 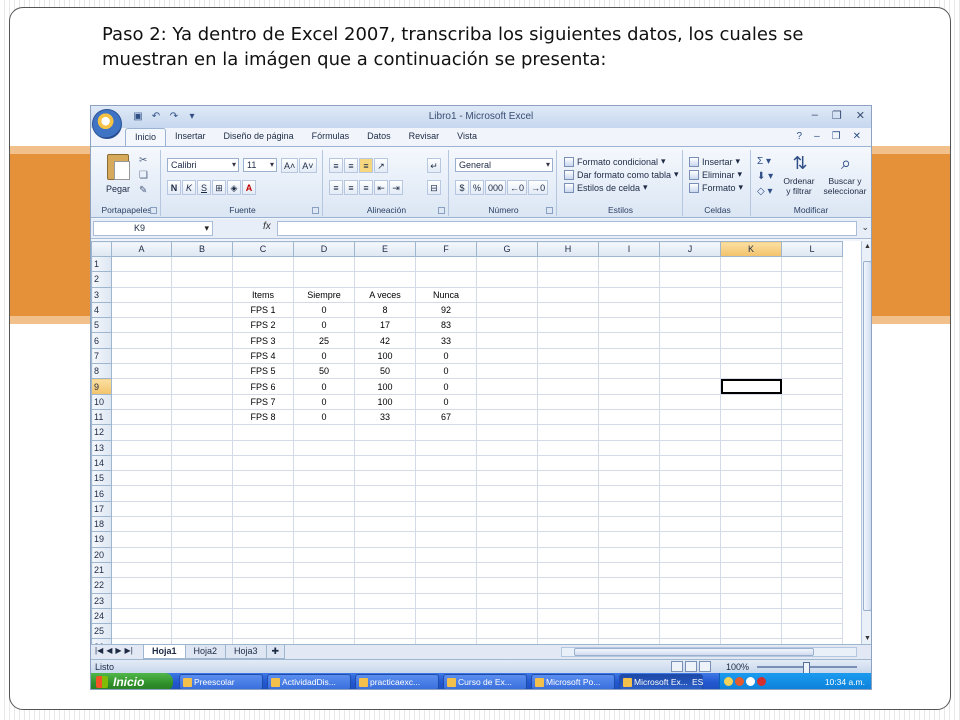 What do you see at coordinates (259, 137) in the screenshot?
I see `tab-diseno-pagina: Diseño de página` at bounding box center [259, 137].